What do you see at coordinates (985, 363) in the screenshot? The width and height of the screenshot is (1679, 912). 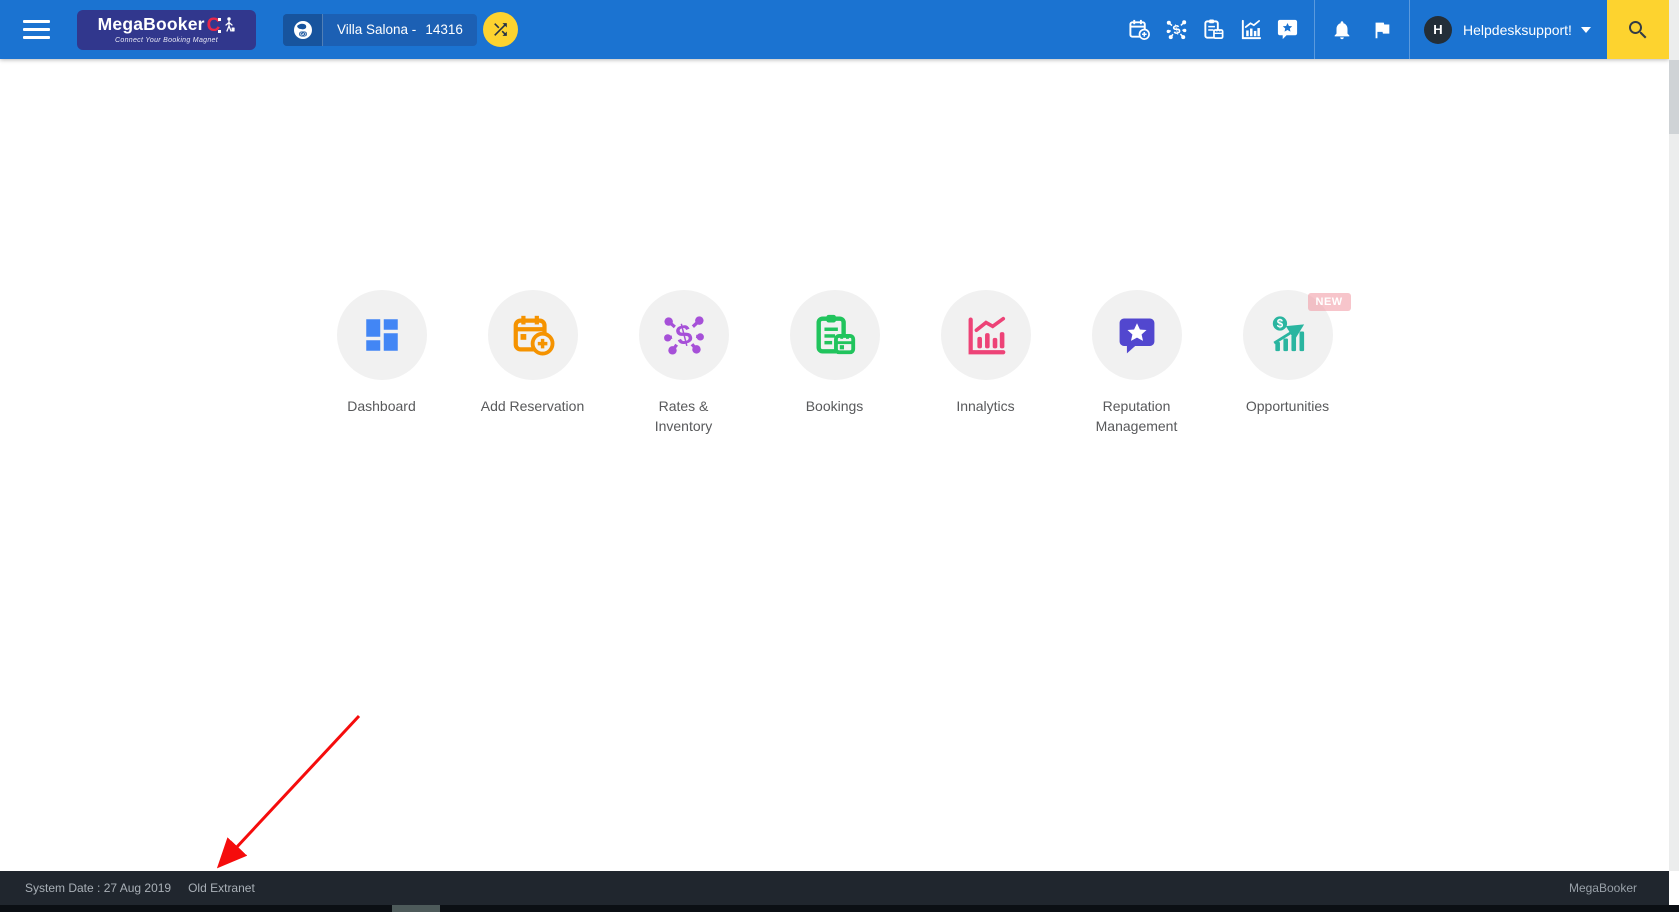 I see `tile-innalytics: Innalytics` at bounding box center [985, 363].